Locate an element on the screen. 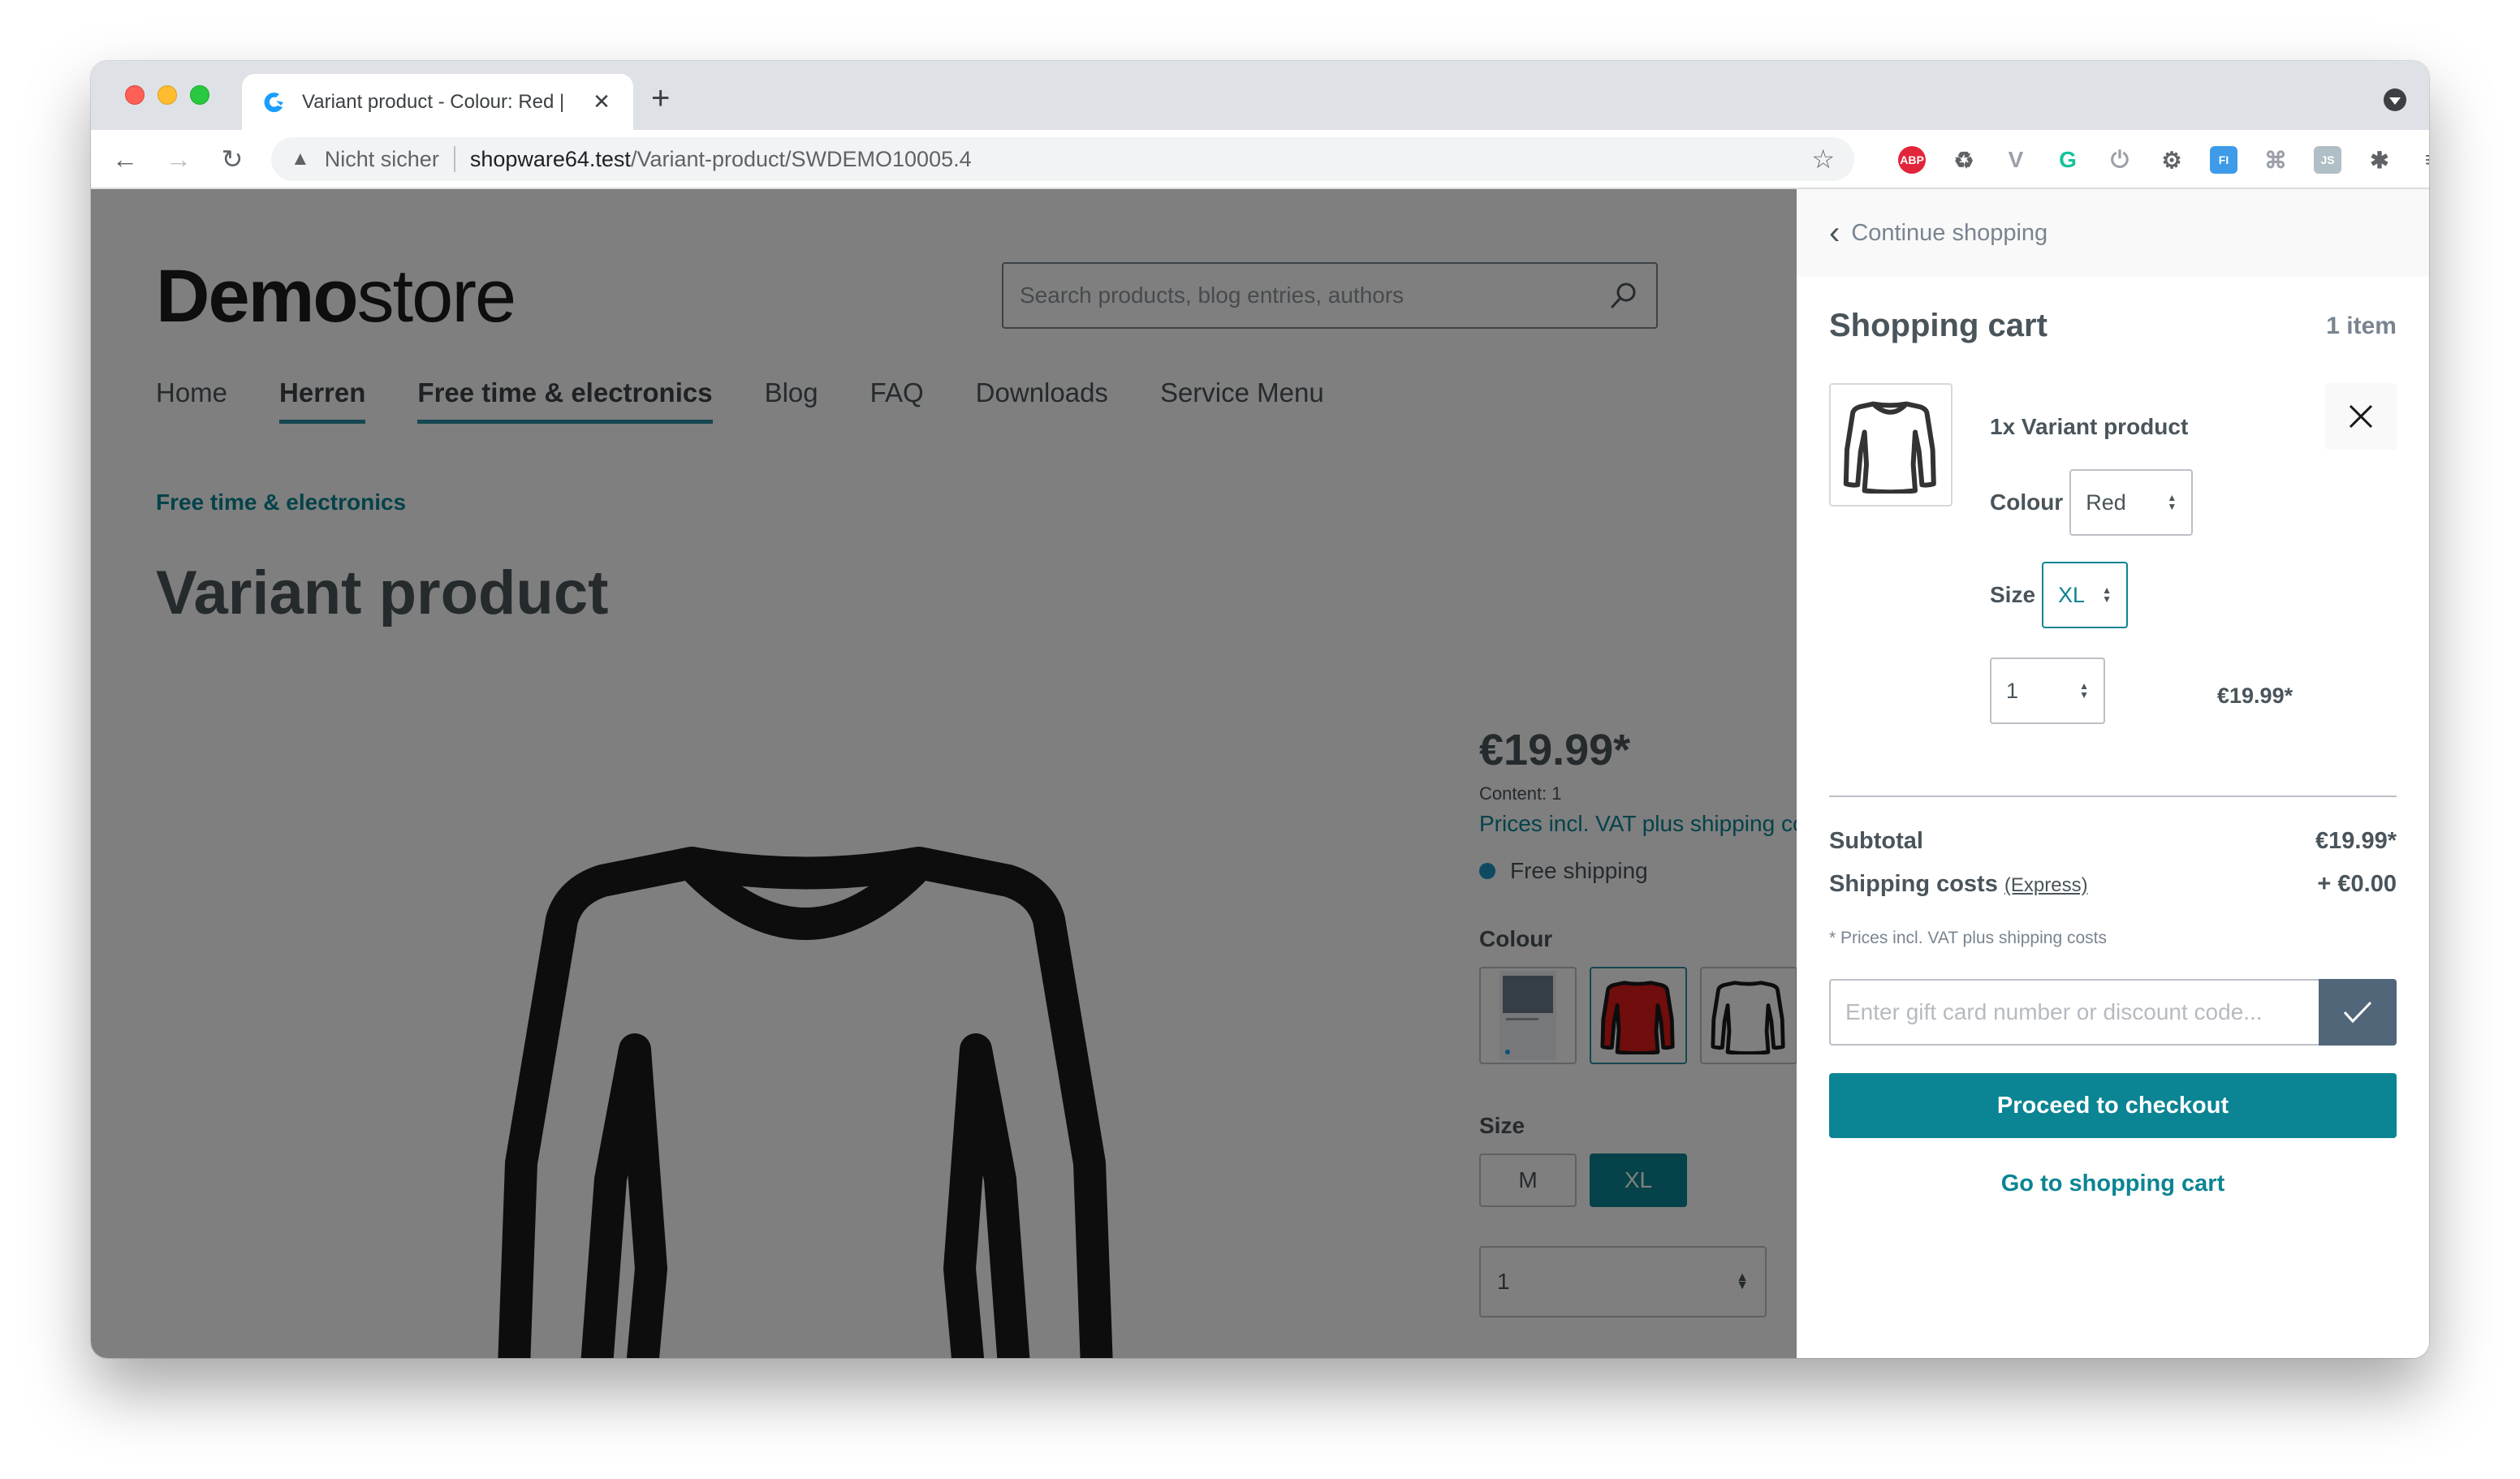  quantity-select-cart: 1 ▲ ▼ is located at coordinates (2047, 691).